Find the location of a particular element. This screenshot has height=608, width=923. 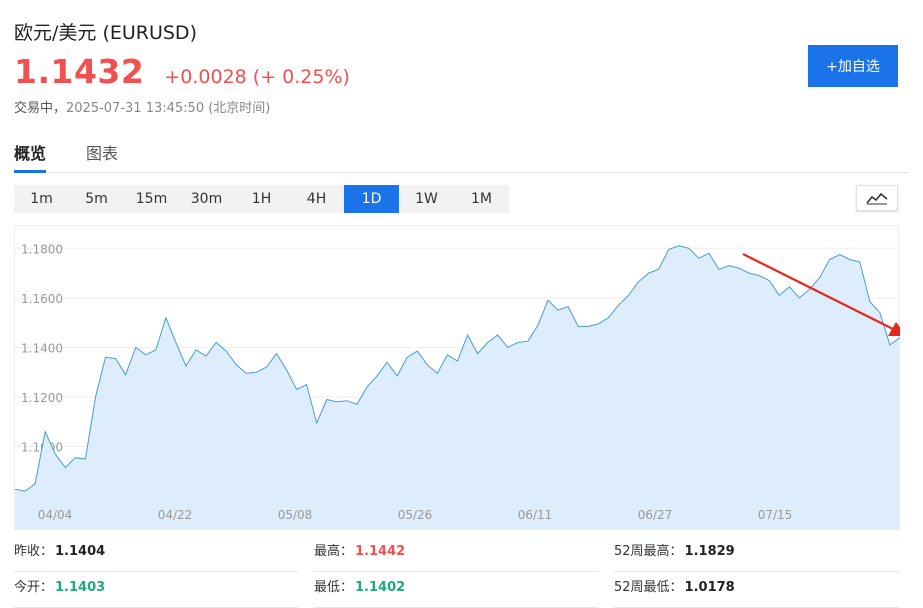

stat-52w-high: 52周最高： 1.1829 is located at coordinates (756, 554).